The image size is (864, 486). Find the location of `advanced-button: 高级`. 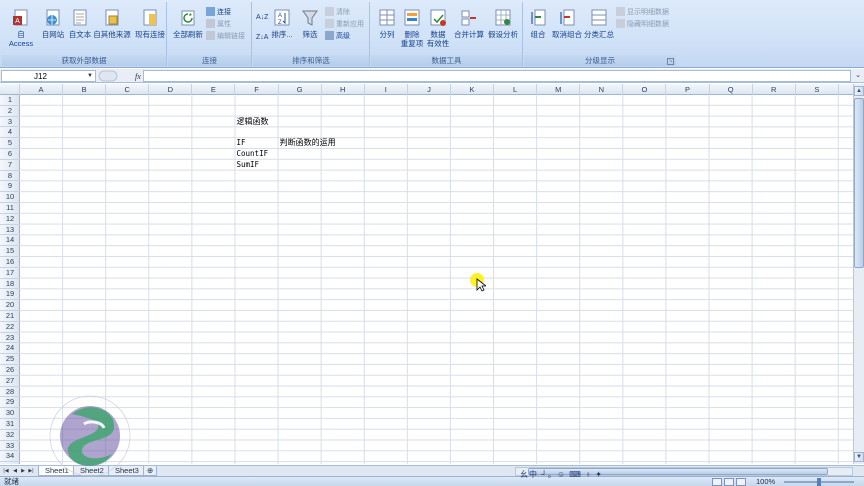

advanced-button: 高级 is located at coordinates (337, 36).